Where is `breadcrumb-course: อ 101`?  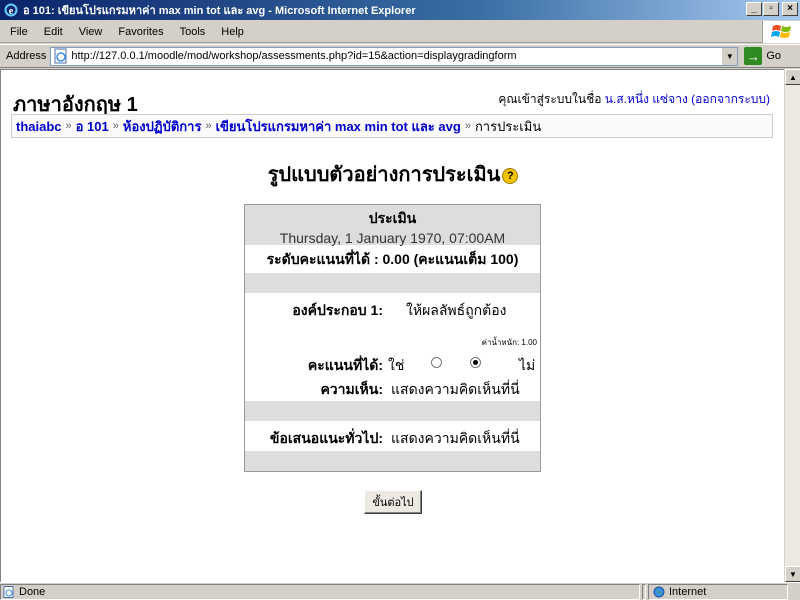 breadcrumb-course: อ 101 is located at coordinates (92, 126).